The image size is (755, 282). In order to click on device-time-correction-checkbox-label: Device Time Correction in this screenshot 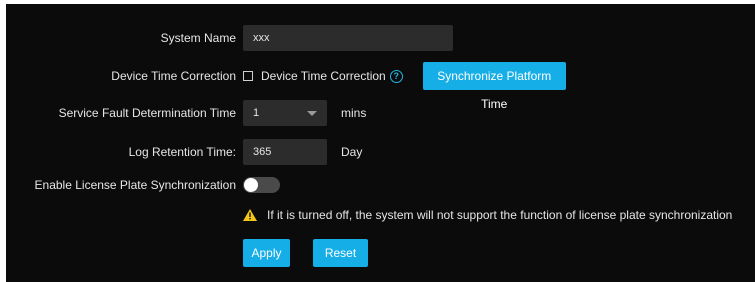, I will do `click(323, 76)`.